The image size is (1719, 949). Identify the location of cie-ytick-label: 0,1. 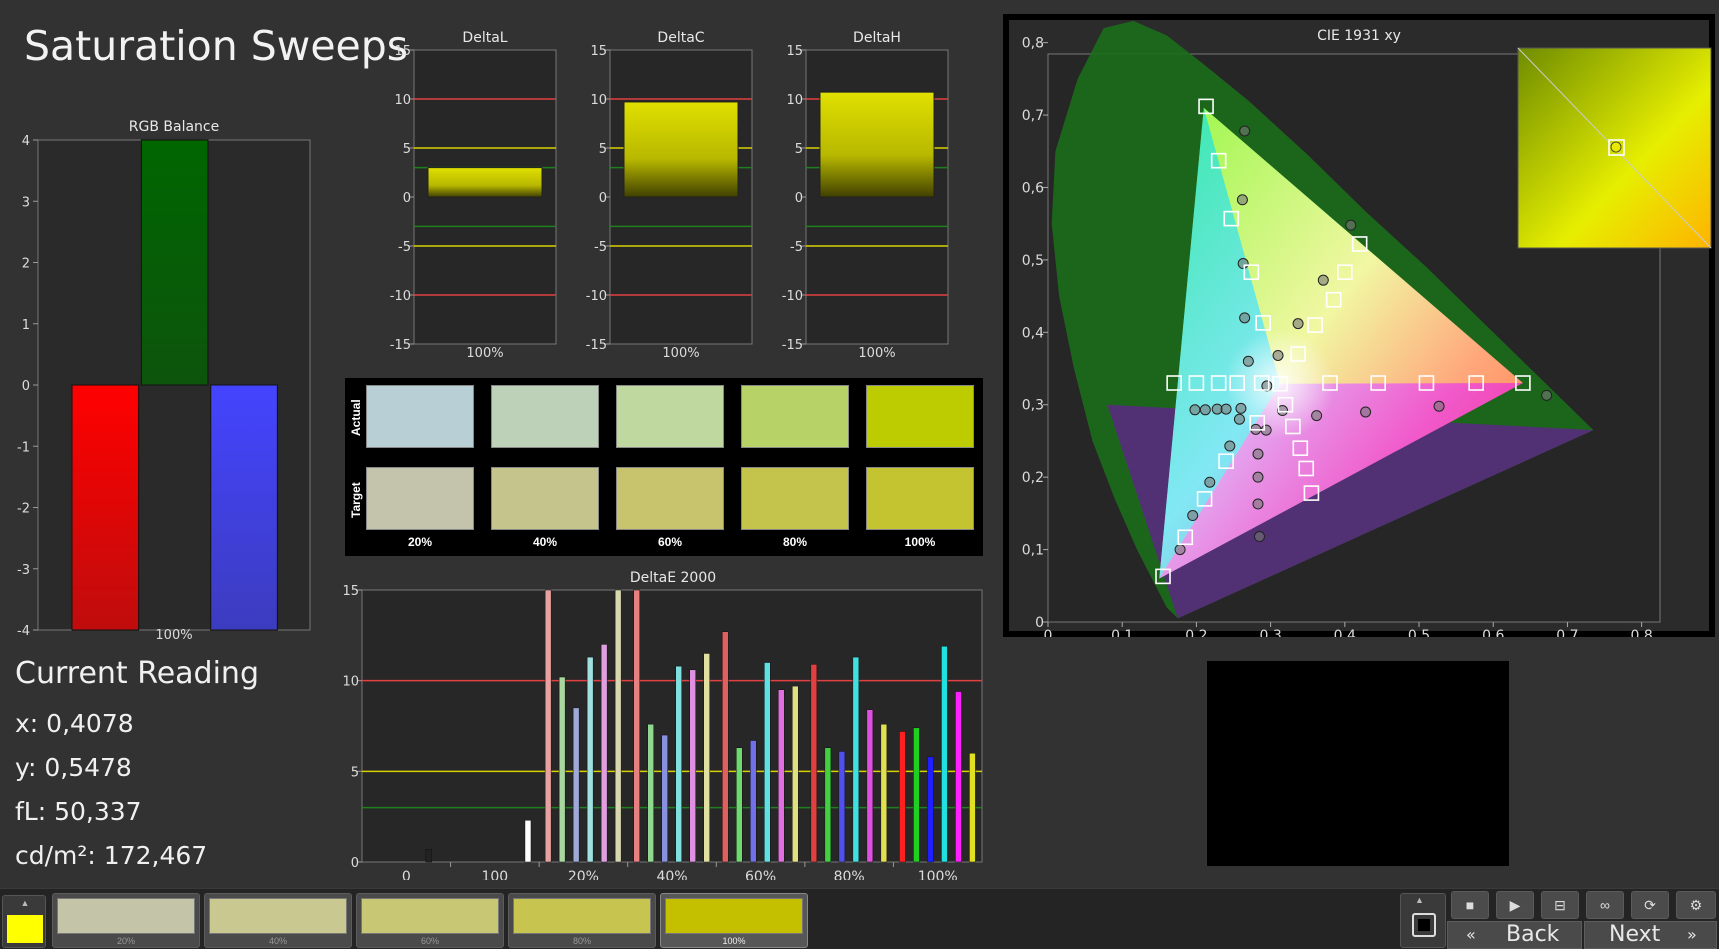
(1033, 551).